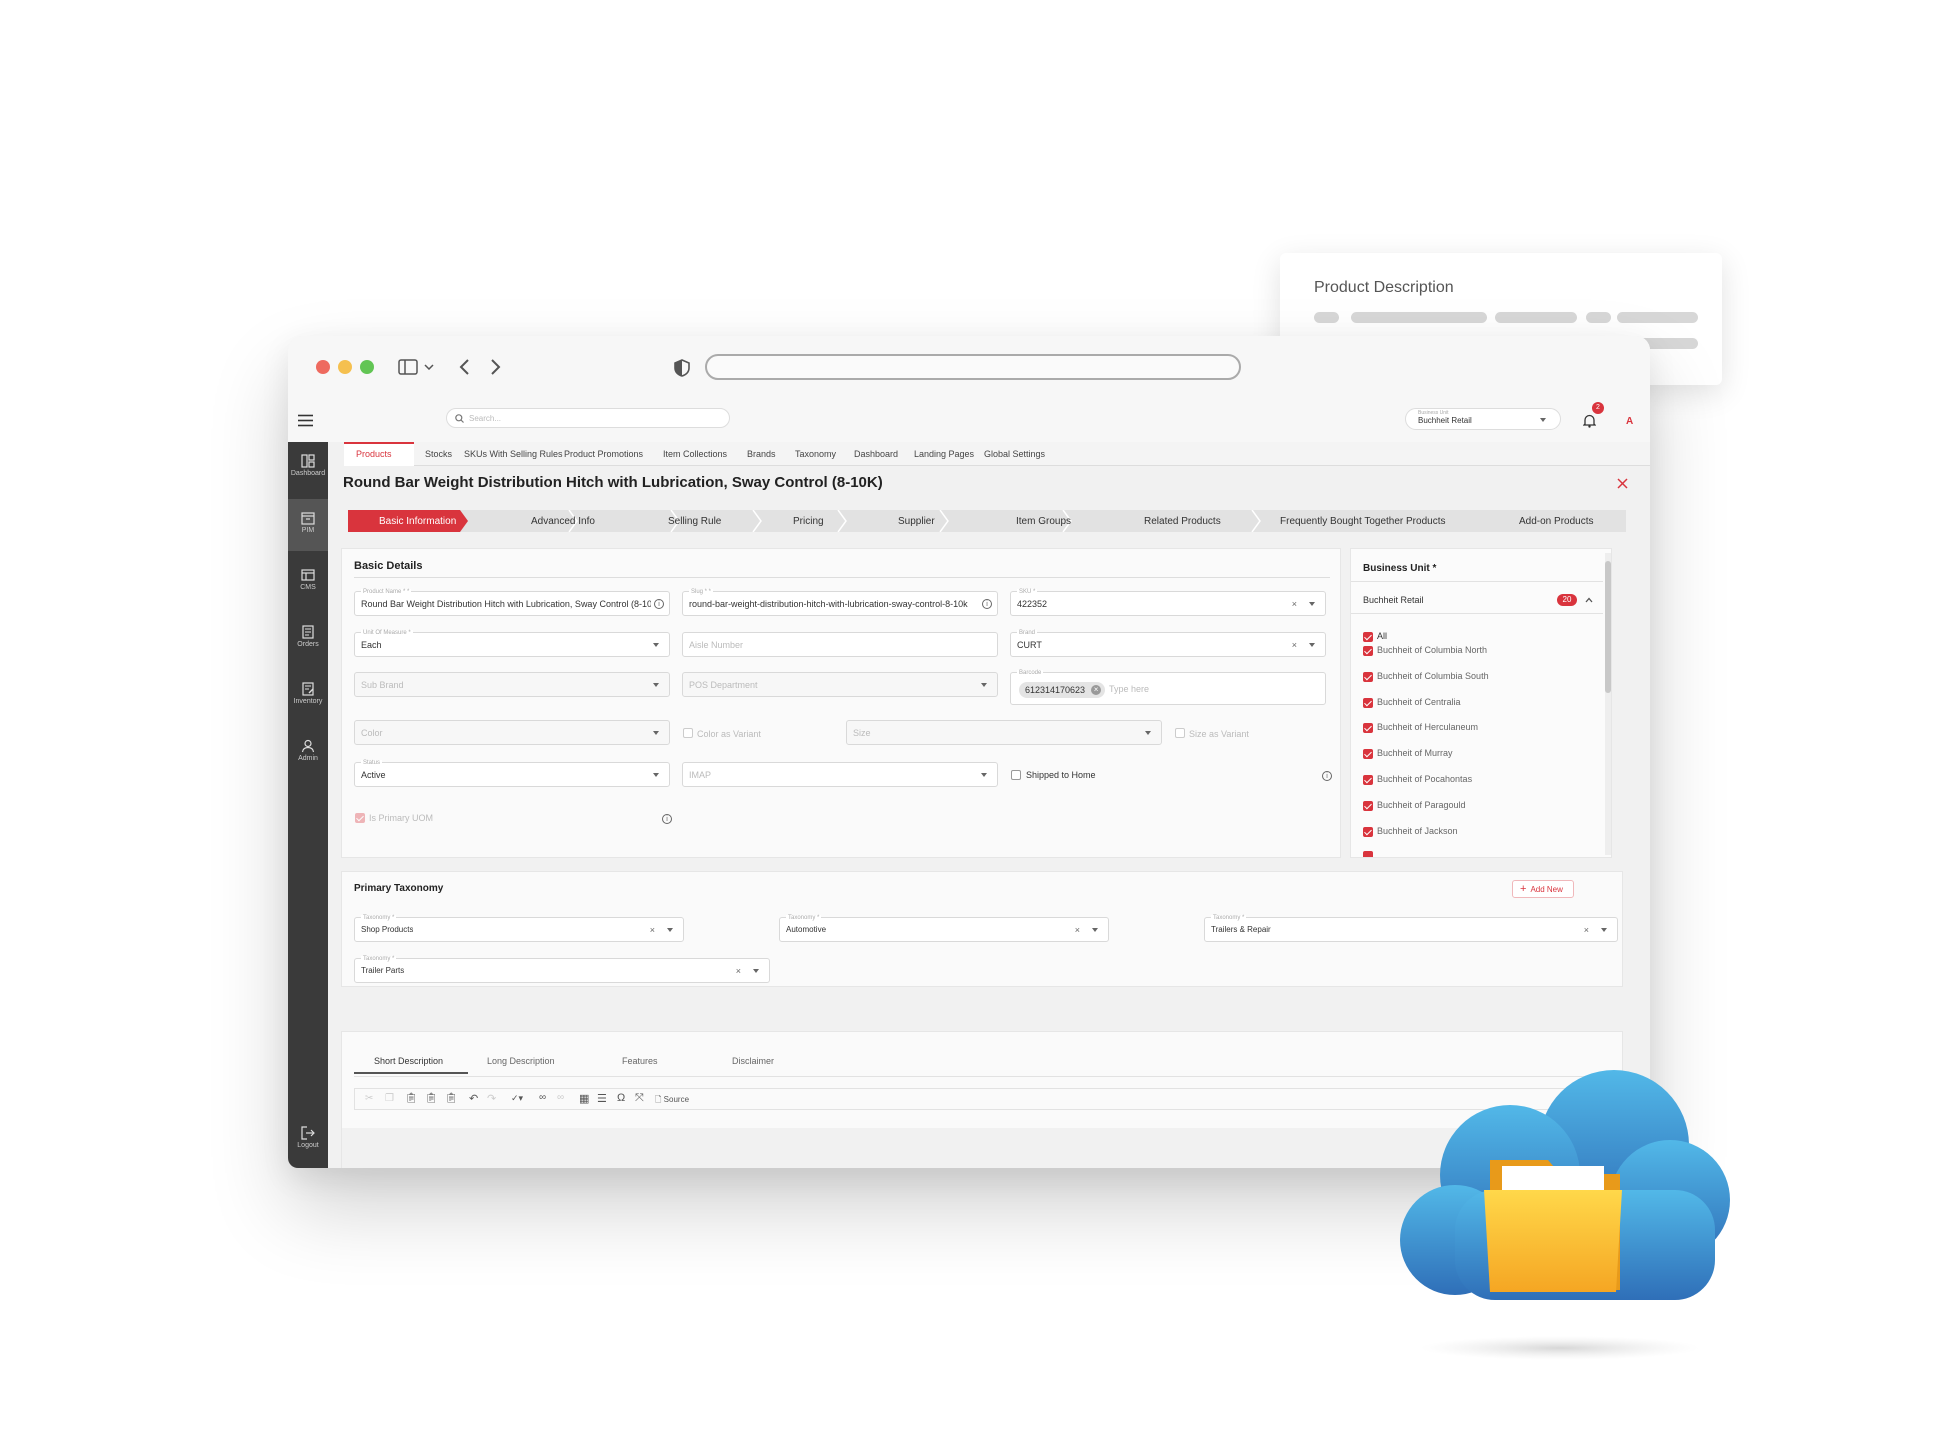  Describe the element at coordinates (621, 1098) in the screenshot. I see `special-character-icon: Ω` at that location.